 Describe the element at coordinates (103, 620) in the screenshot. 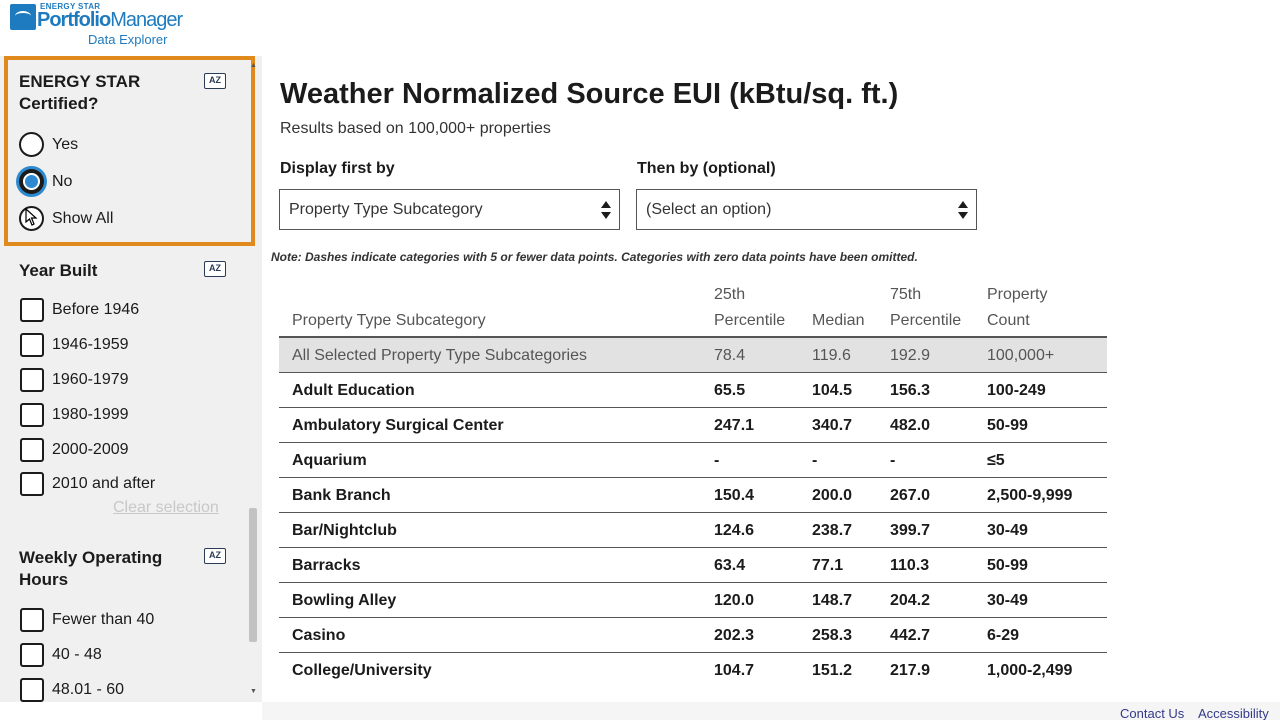

I see `checkbox-label: Fewer than 40` at that location.